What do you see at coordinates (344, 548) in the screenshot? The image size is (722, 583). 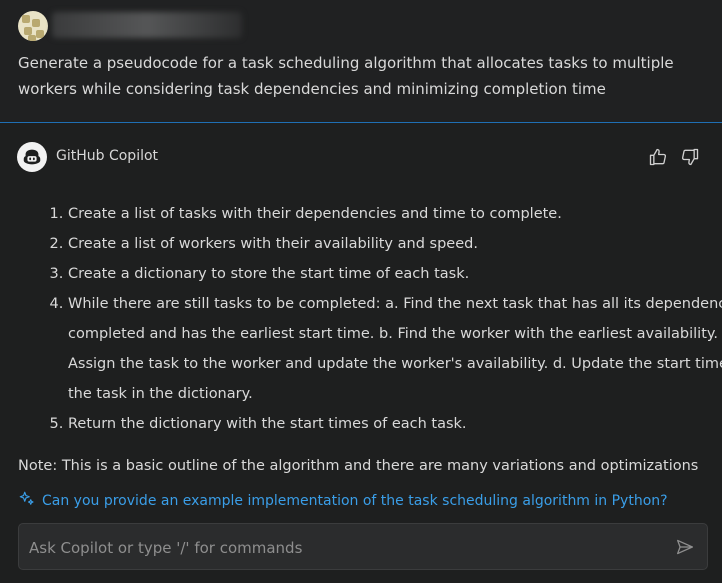 I see `chat-input` at bounding box center [344, 548].